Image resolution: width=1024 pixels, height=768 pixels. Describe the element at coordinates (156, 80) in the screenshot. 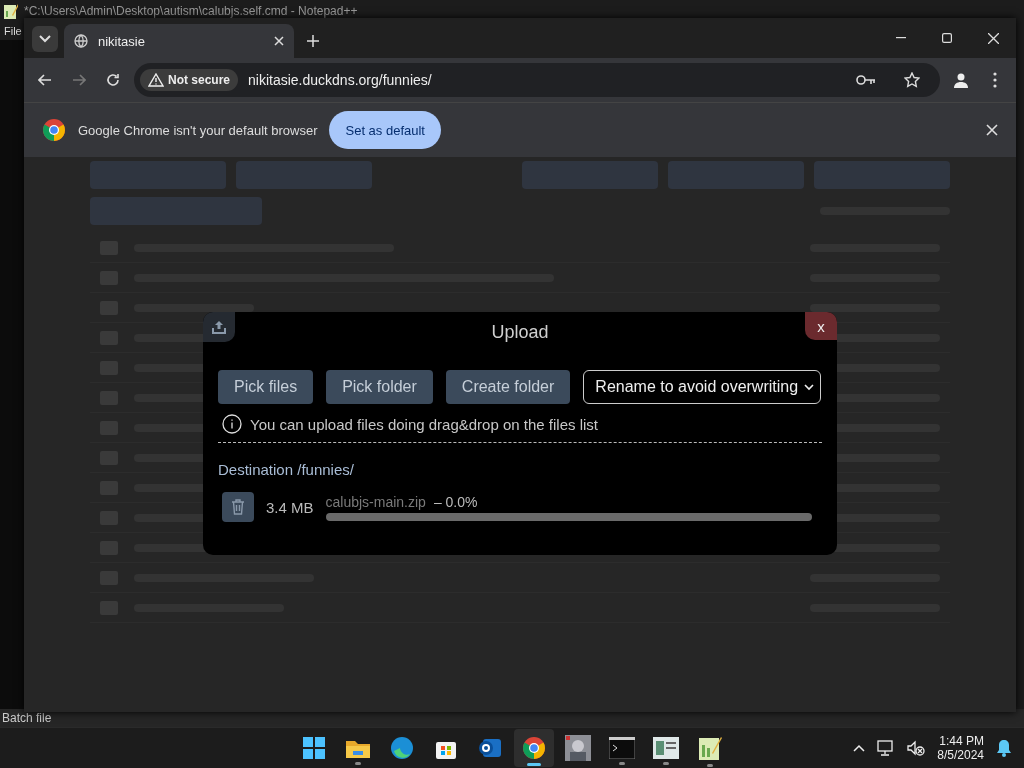

I see `warning-icon` at that location.